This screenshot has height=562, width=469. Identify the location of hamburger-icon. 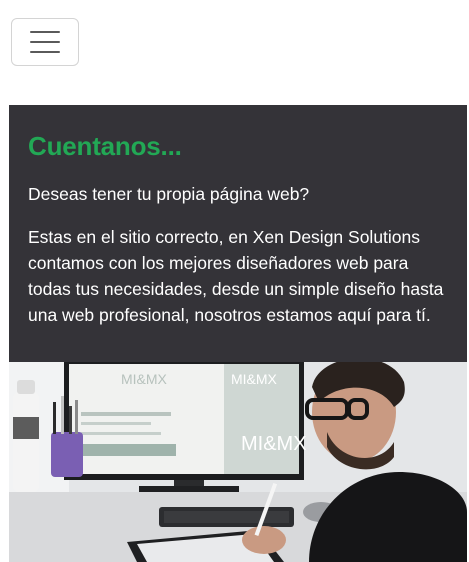
(45, 42).